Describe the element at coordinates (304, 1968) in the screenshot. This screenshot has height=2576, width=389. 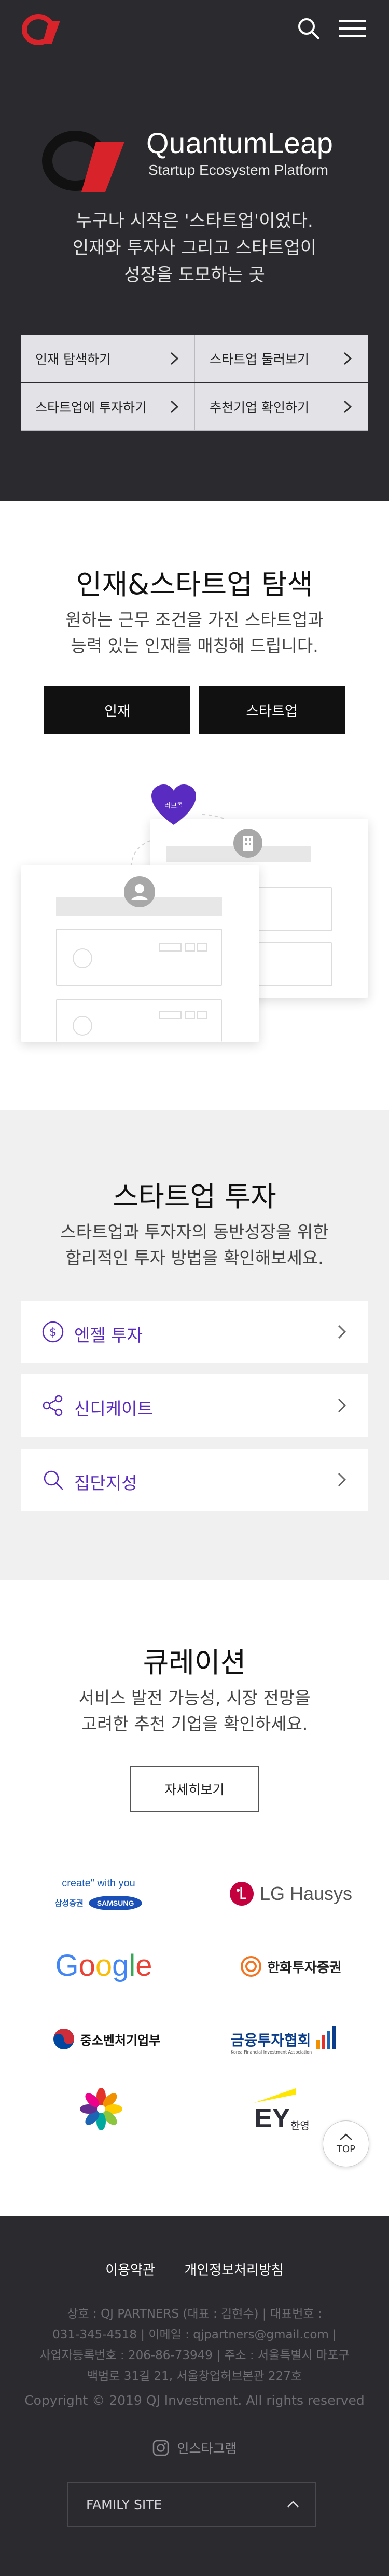
I see `hanwha-text: 한화투자증권` at that location.